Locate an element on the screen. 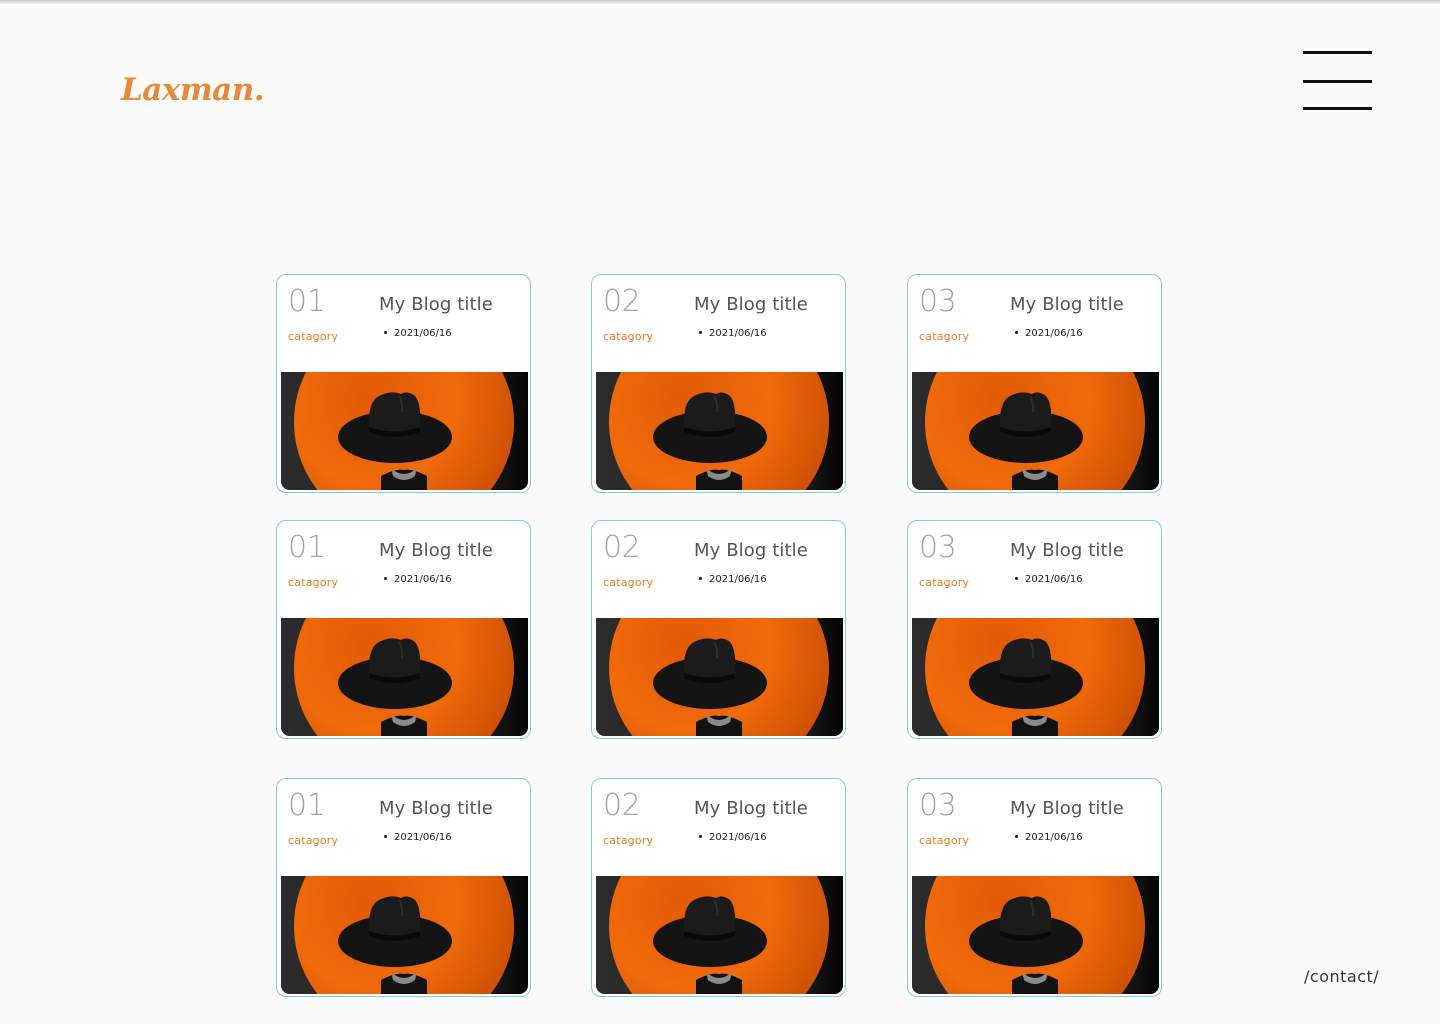  menu-line-top is located at coordinates (1337, 52).